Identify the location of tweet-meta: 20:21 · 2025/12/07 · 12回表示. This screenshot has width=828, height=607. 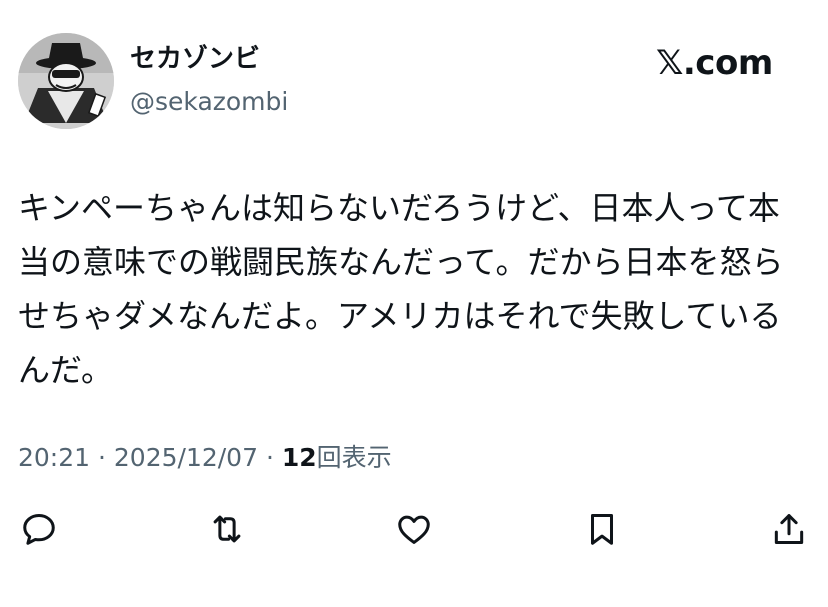
(205, 458).